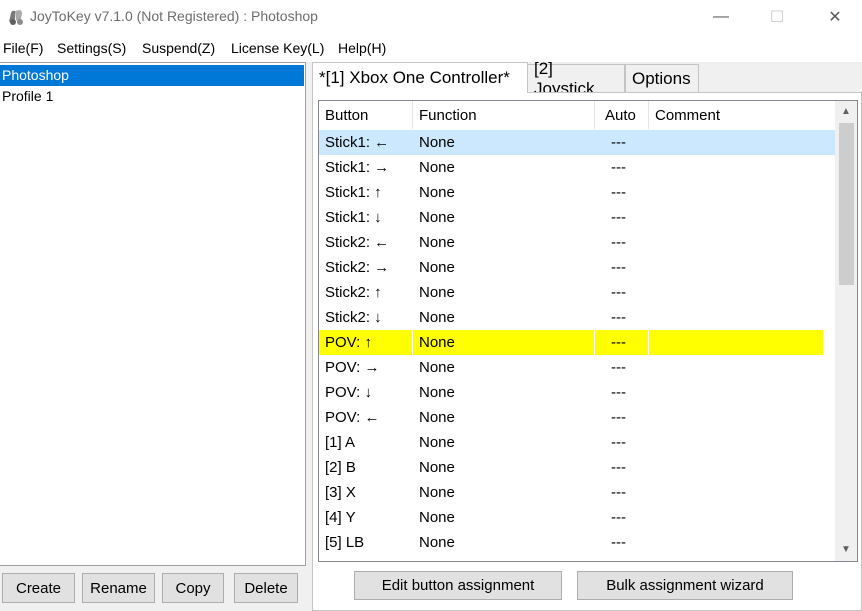 Image resolution: width=862 pixels, height=611 pixels. I want to click on table-header: Button Function Auto Comment, so click(577, 115).